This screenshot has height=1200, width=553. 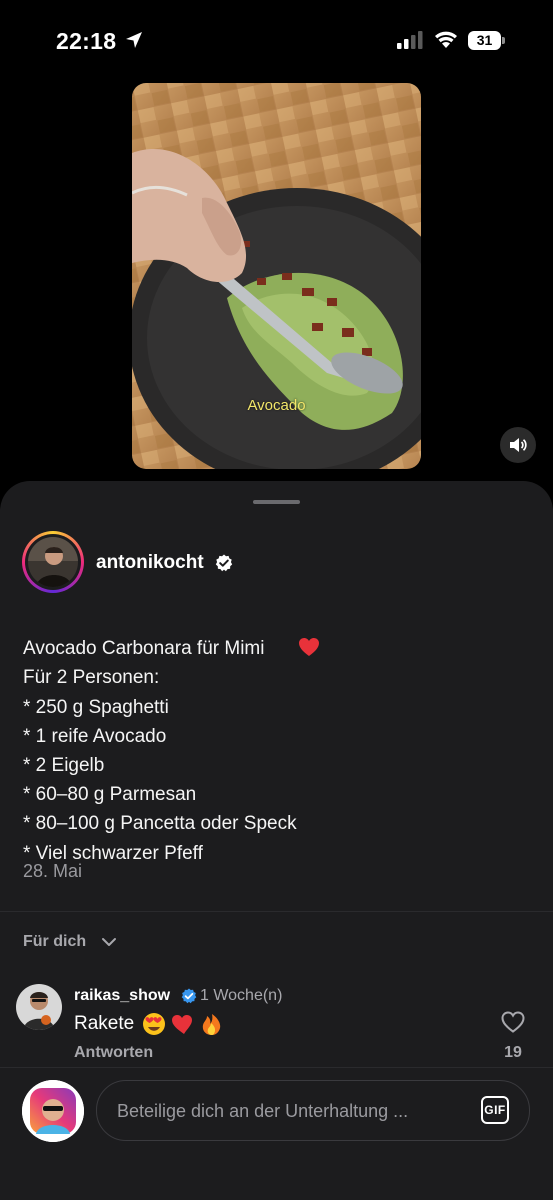 I want to click on my-avatar, so click(x=53, y=1111).